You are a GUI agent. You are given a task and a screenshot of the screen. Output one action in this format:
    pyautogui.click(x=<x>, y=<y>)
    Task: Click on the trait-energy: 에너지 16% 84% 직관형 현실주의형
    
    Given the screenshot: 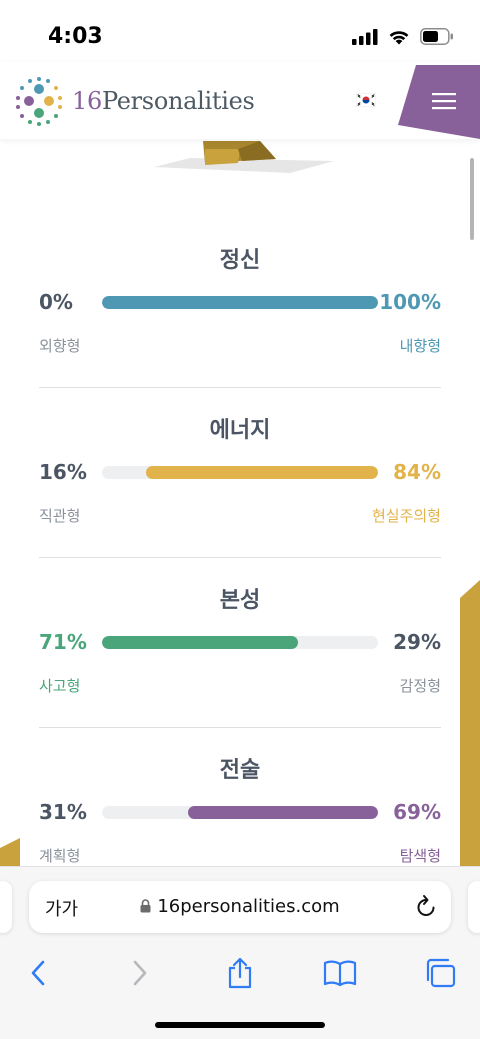 What is the action you would take?
    pyautogui.click(x=240, y=473)
    